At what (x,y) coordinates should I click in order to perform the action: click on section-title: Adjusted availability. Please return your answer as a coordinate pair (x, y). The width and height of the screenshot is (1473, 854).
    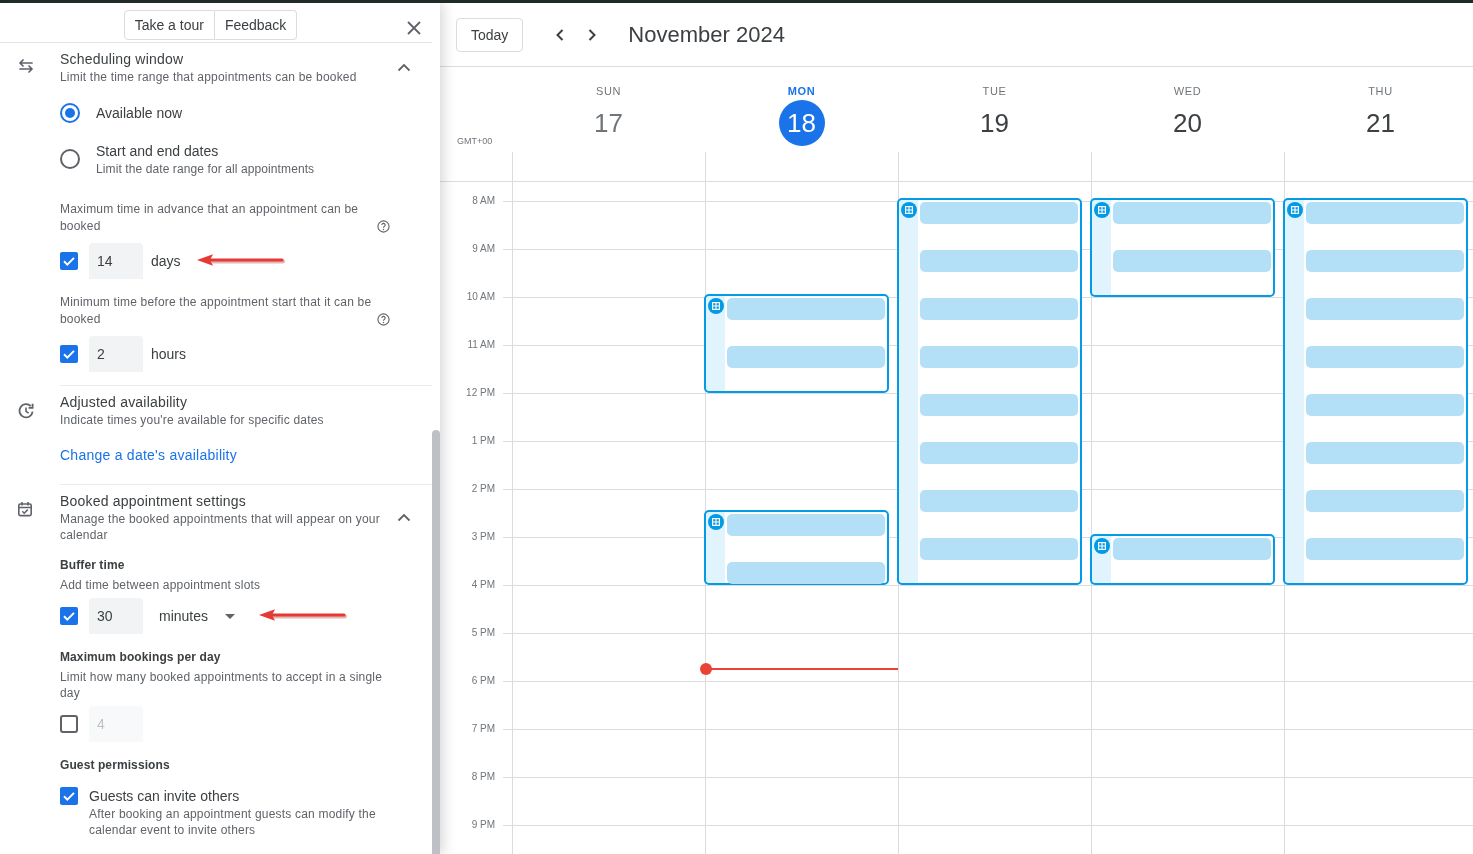
    Looking at the image, I should click on (124, 402).